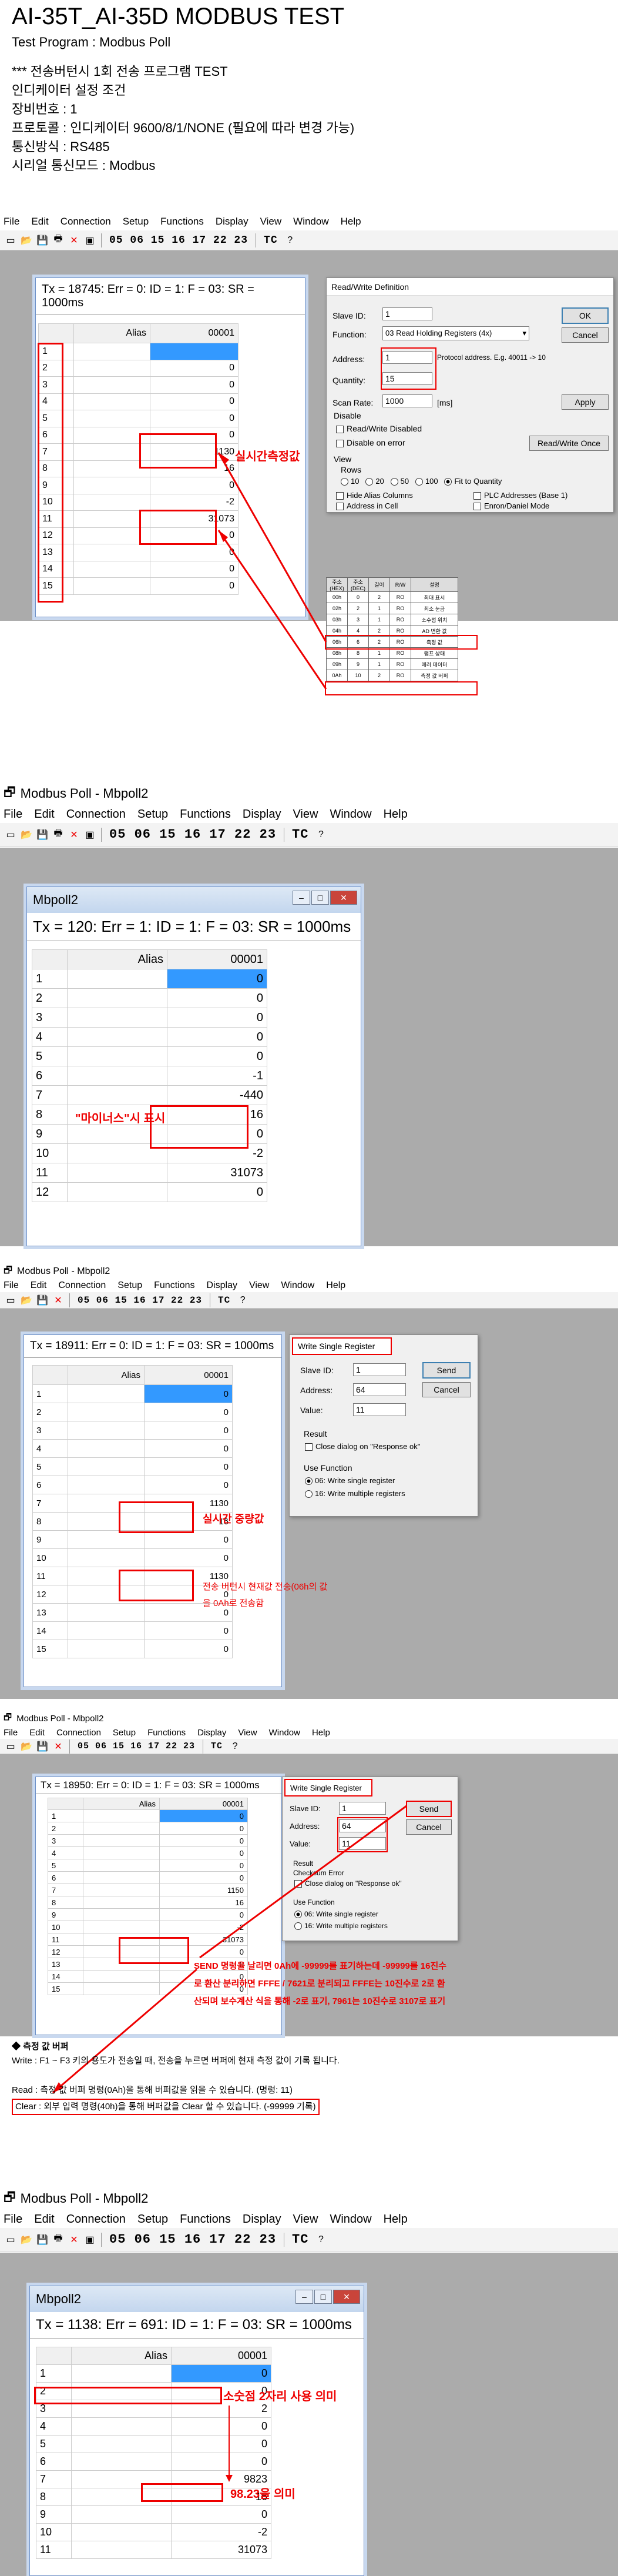 The height and width of the screenshot is (2576, 618). I want to click on plc-addr-check: PLC Addresses (Base 1), so click(520, 495).